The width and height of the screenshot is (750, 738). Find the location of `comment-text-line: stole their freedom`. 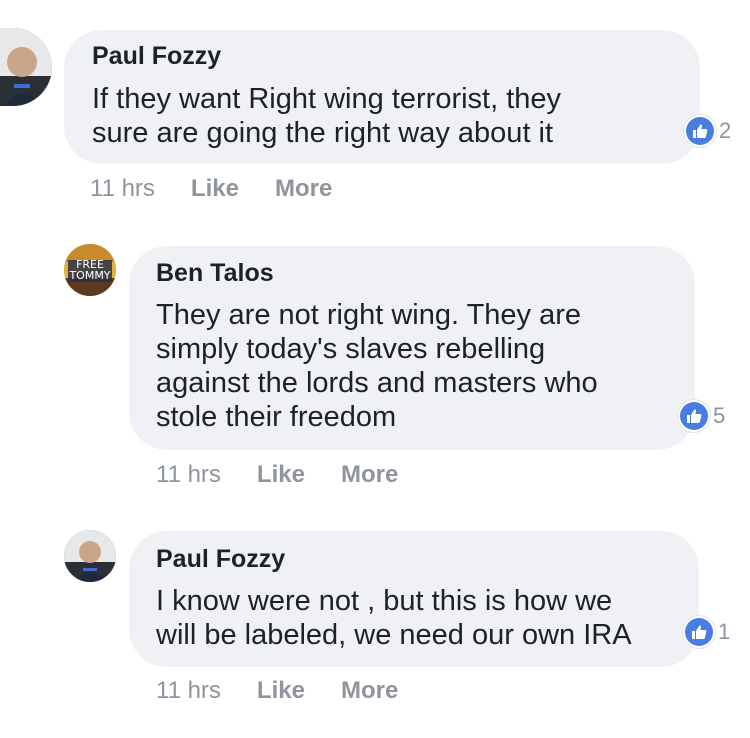

comment-text-line: stole their freedom is located at coordinates (276, 417).